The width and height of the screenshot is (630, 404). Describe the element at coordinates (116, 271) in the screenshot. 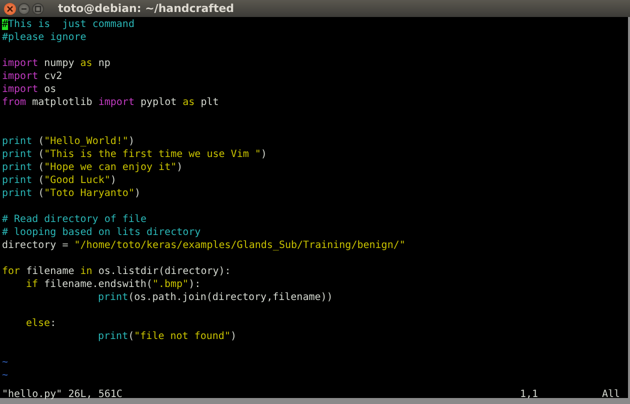

I see `code-line: for filename in os.listdir(directory):` at that location.